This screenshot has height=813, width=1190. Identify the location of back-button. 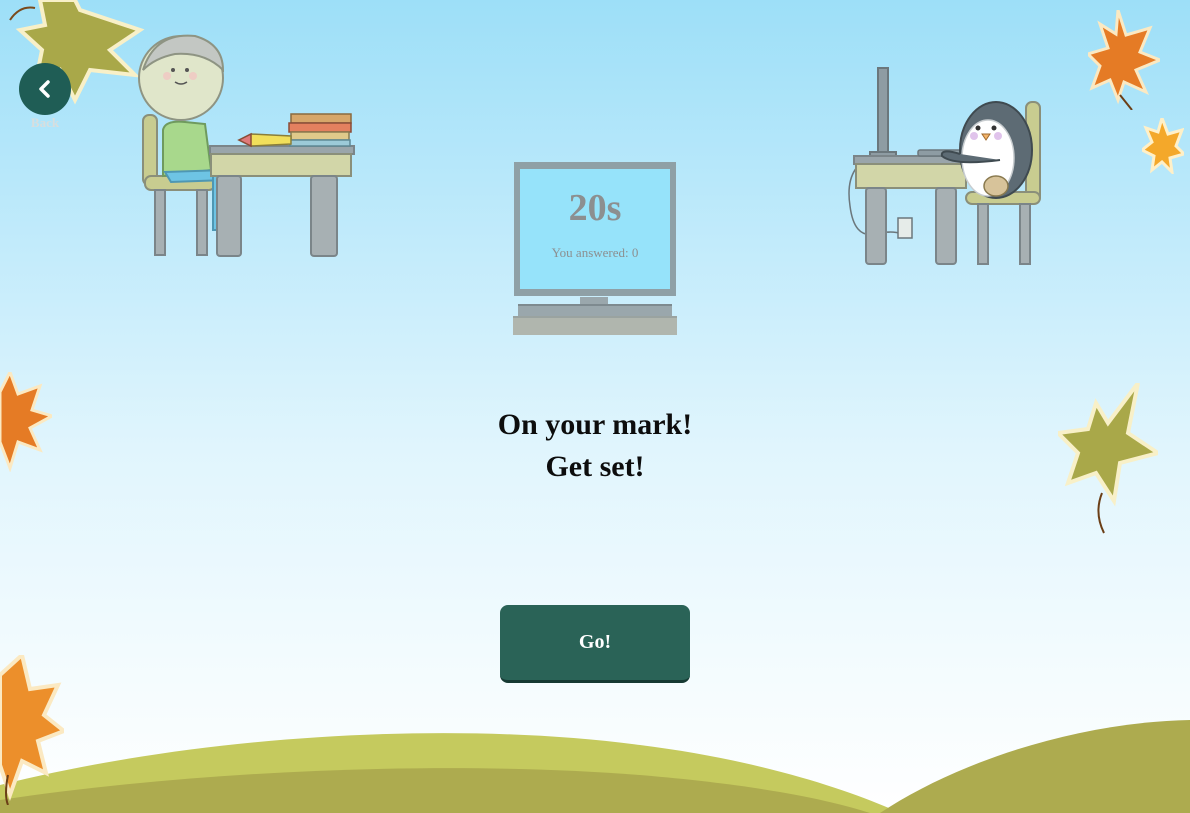
(45, 89).